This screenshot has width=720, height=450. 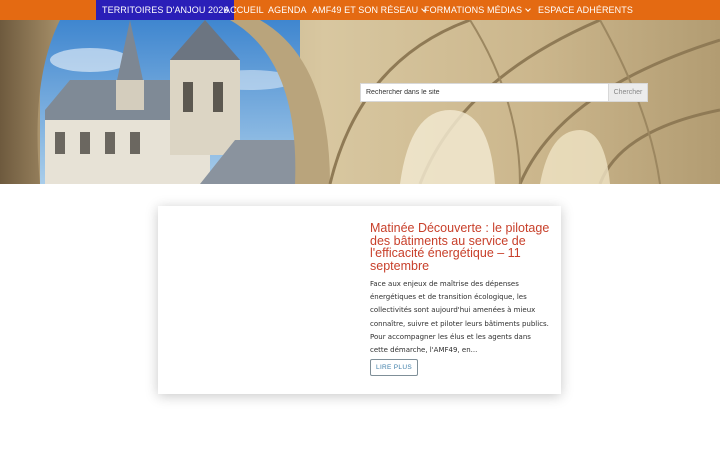 I want to click on nav-item-amf49-reseau: AMF49 ET SON RÉSEAU, so click(x=370, y=10).